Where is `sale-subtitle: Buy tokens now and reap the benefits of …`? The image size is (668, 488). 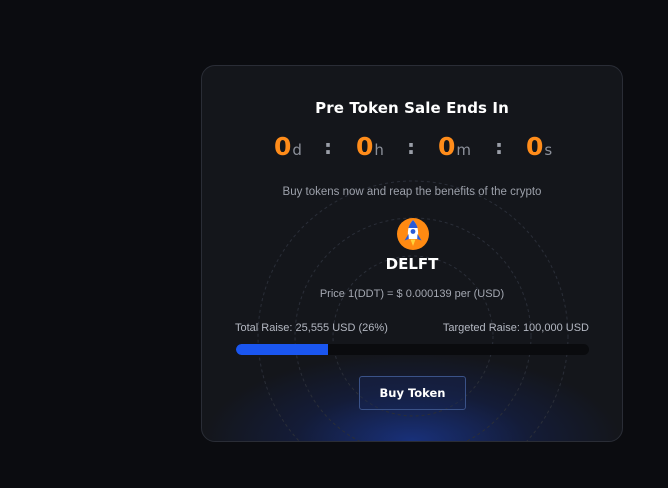 sale-subtitle: Buy tokens now and reap the benefits of … is located at coordinates (412, 192).